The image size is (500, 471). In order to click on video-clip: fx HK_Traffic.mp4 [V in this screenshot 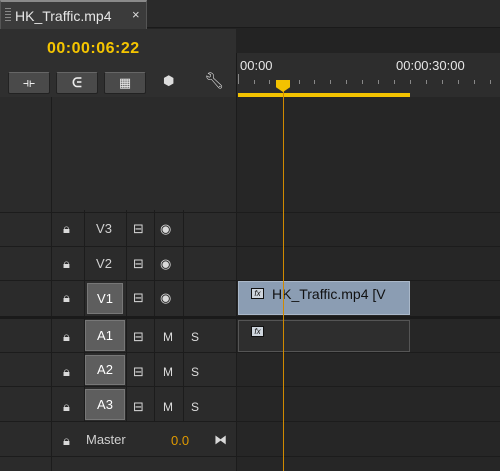, I will do `click(324, 298)`.